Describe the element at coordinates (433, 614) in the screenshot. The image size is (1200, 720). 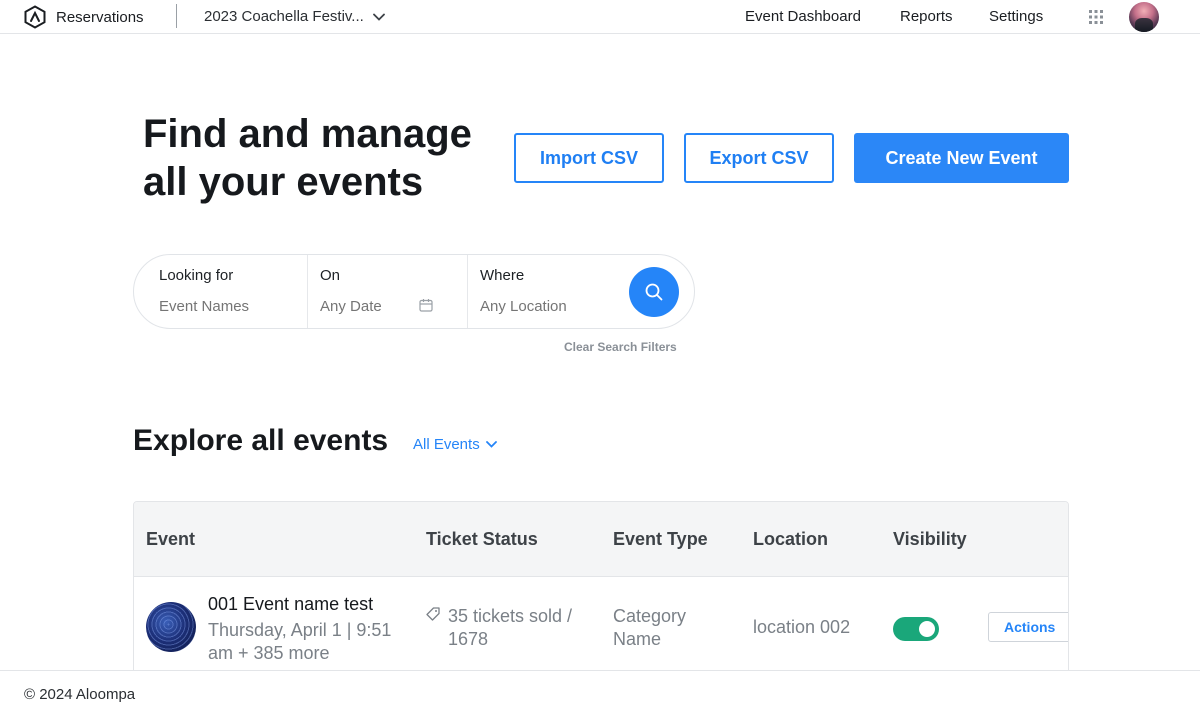
I see `ticket-icon` at that location.